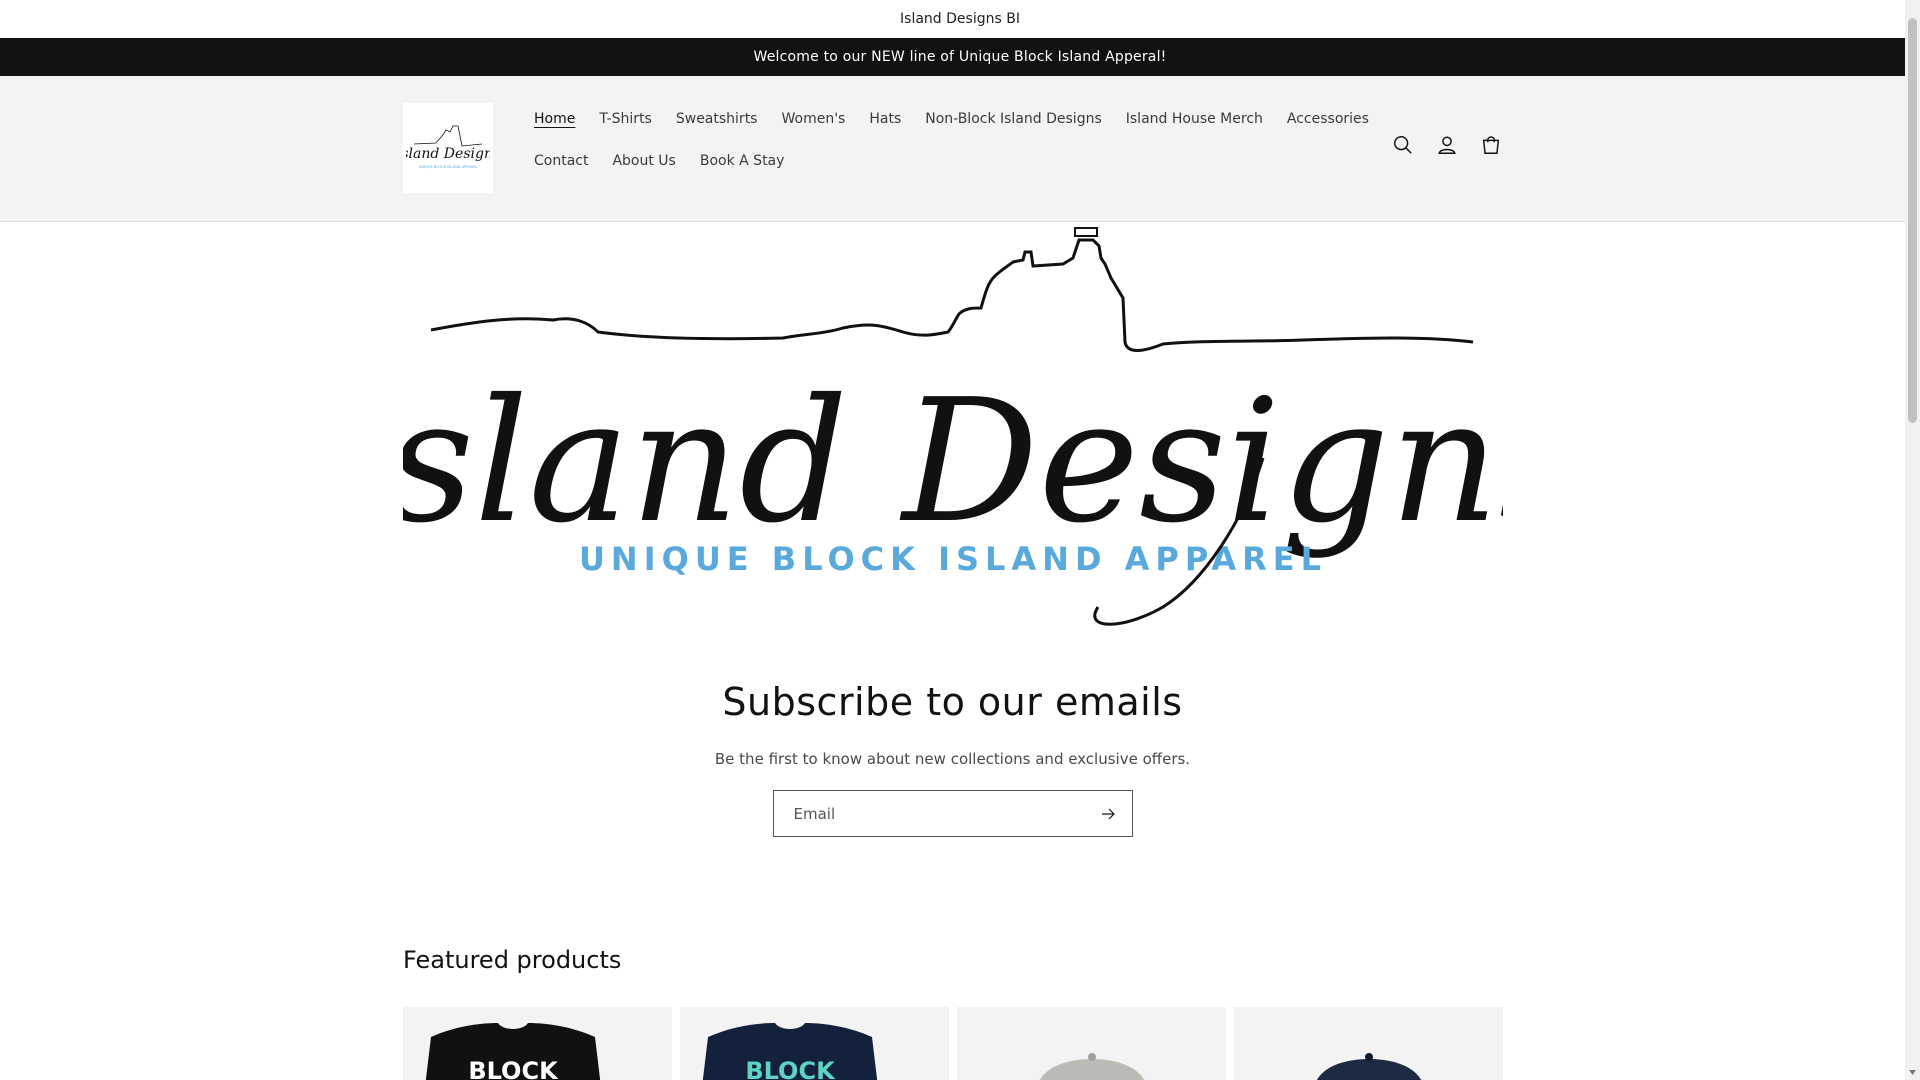 The height and width of the screenshot is (1080, 1920). I want to click on nav-non-block-island-designs: Non-Block Island Designs, so click(1013, 119).